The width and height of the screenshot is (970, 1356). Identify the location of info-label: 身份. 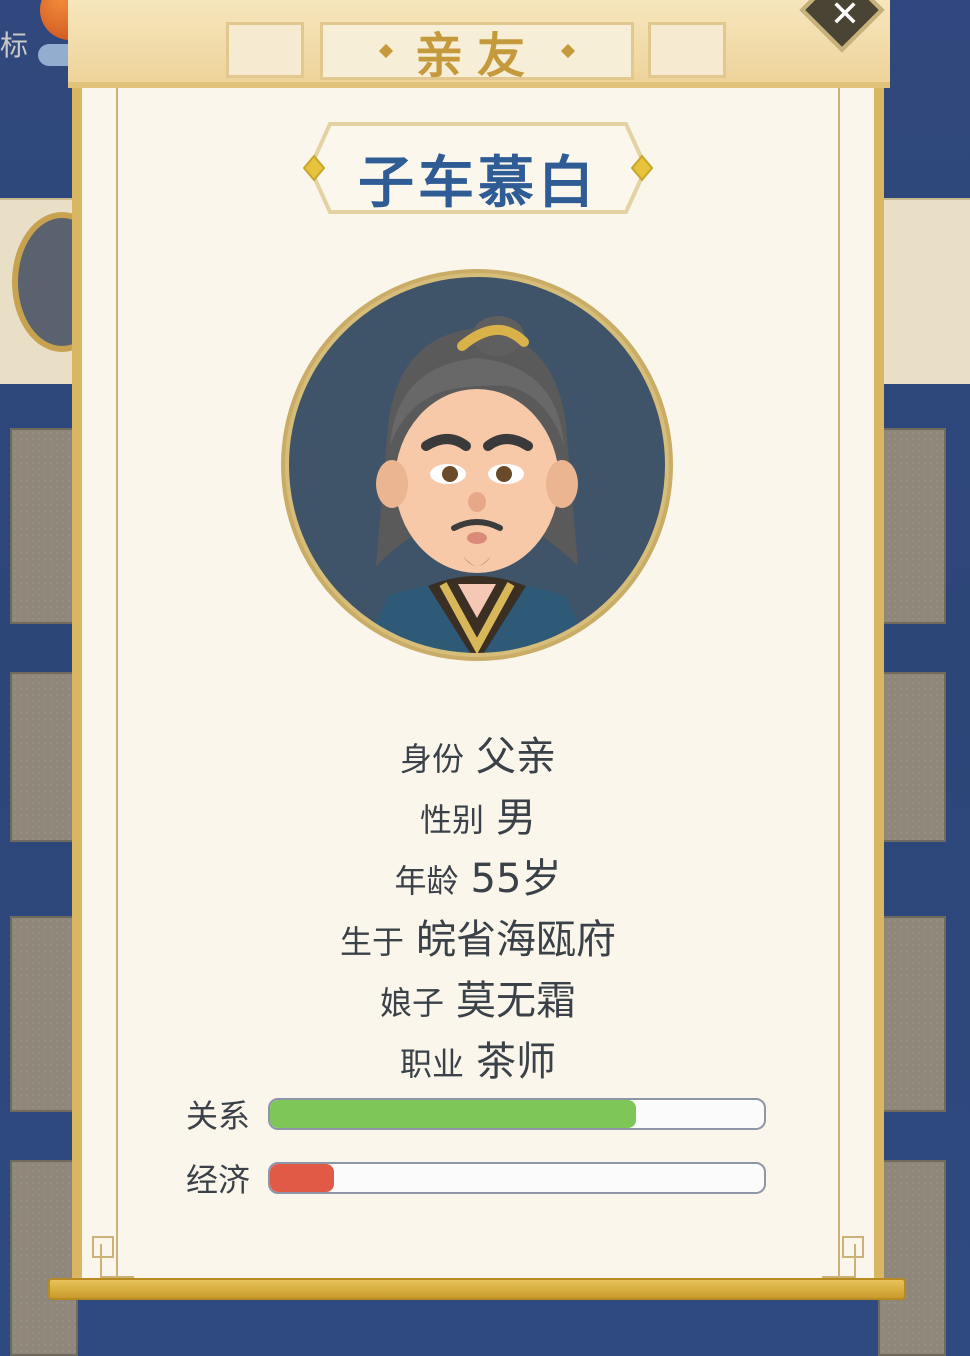
(431, 759).